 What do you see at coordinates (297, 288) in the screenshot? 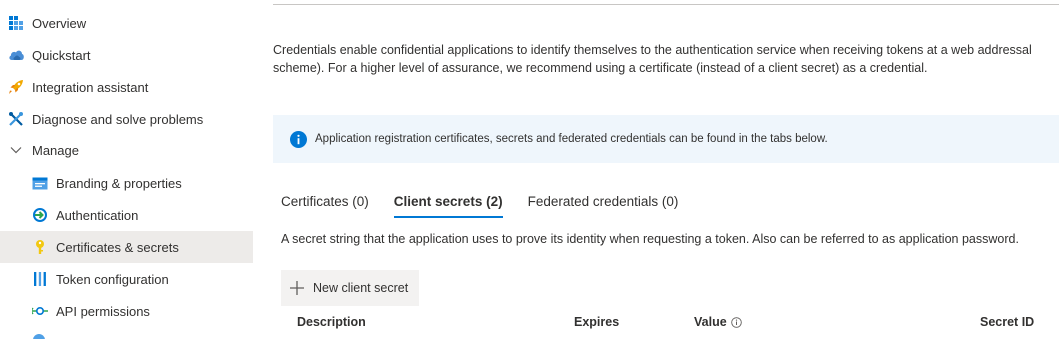
I see `plus-icon` at bounding box center [297, 288].